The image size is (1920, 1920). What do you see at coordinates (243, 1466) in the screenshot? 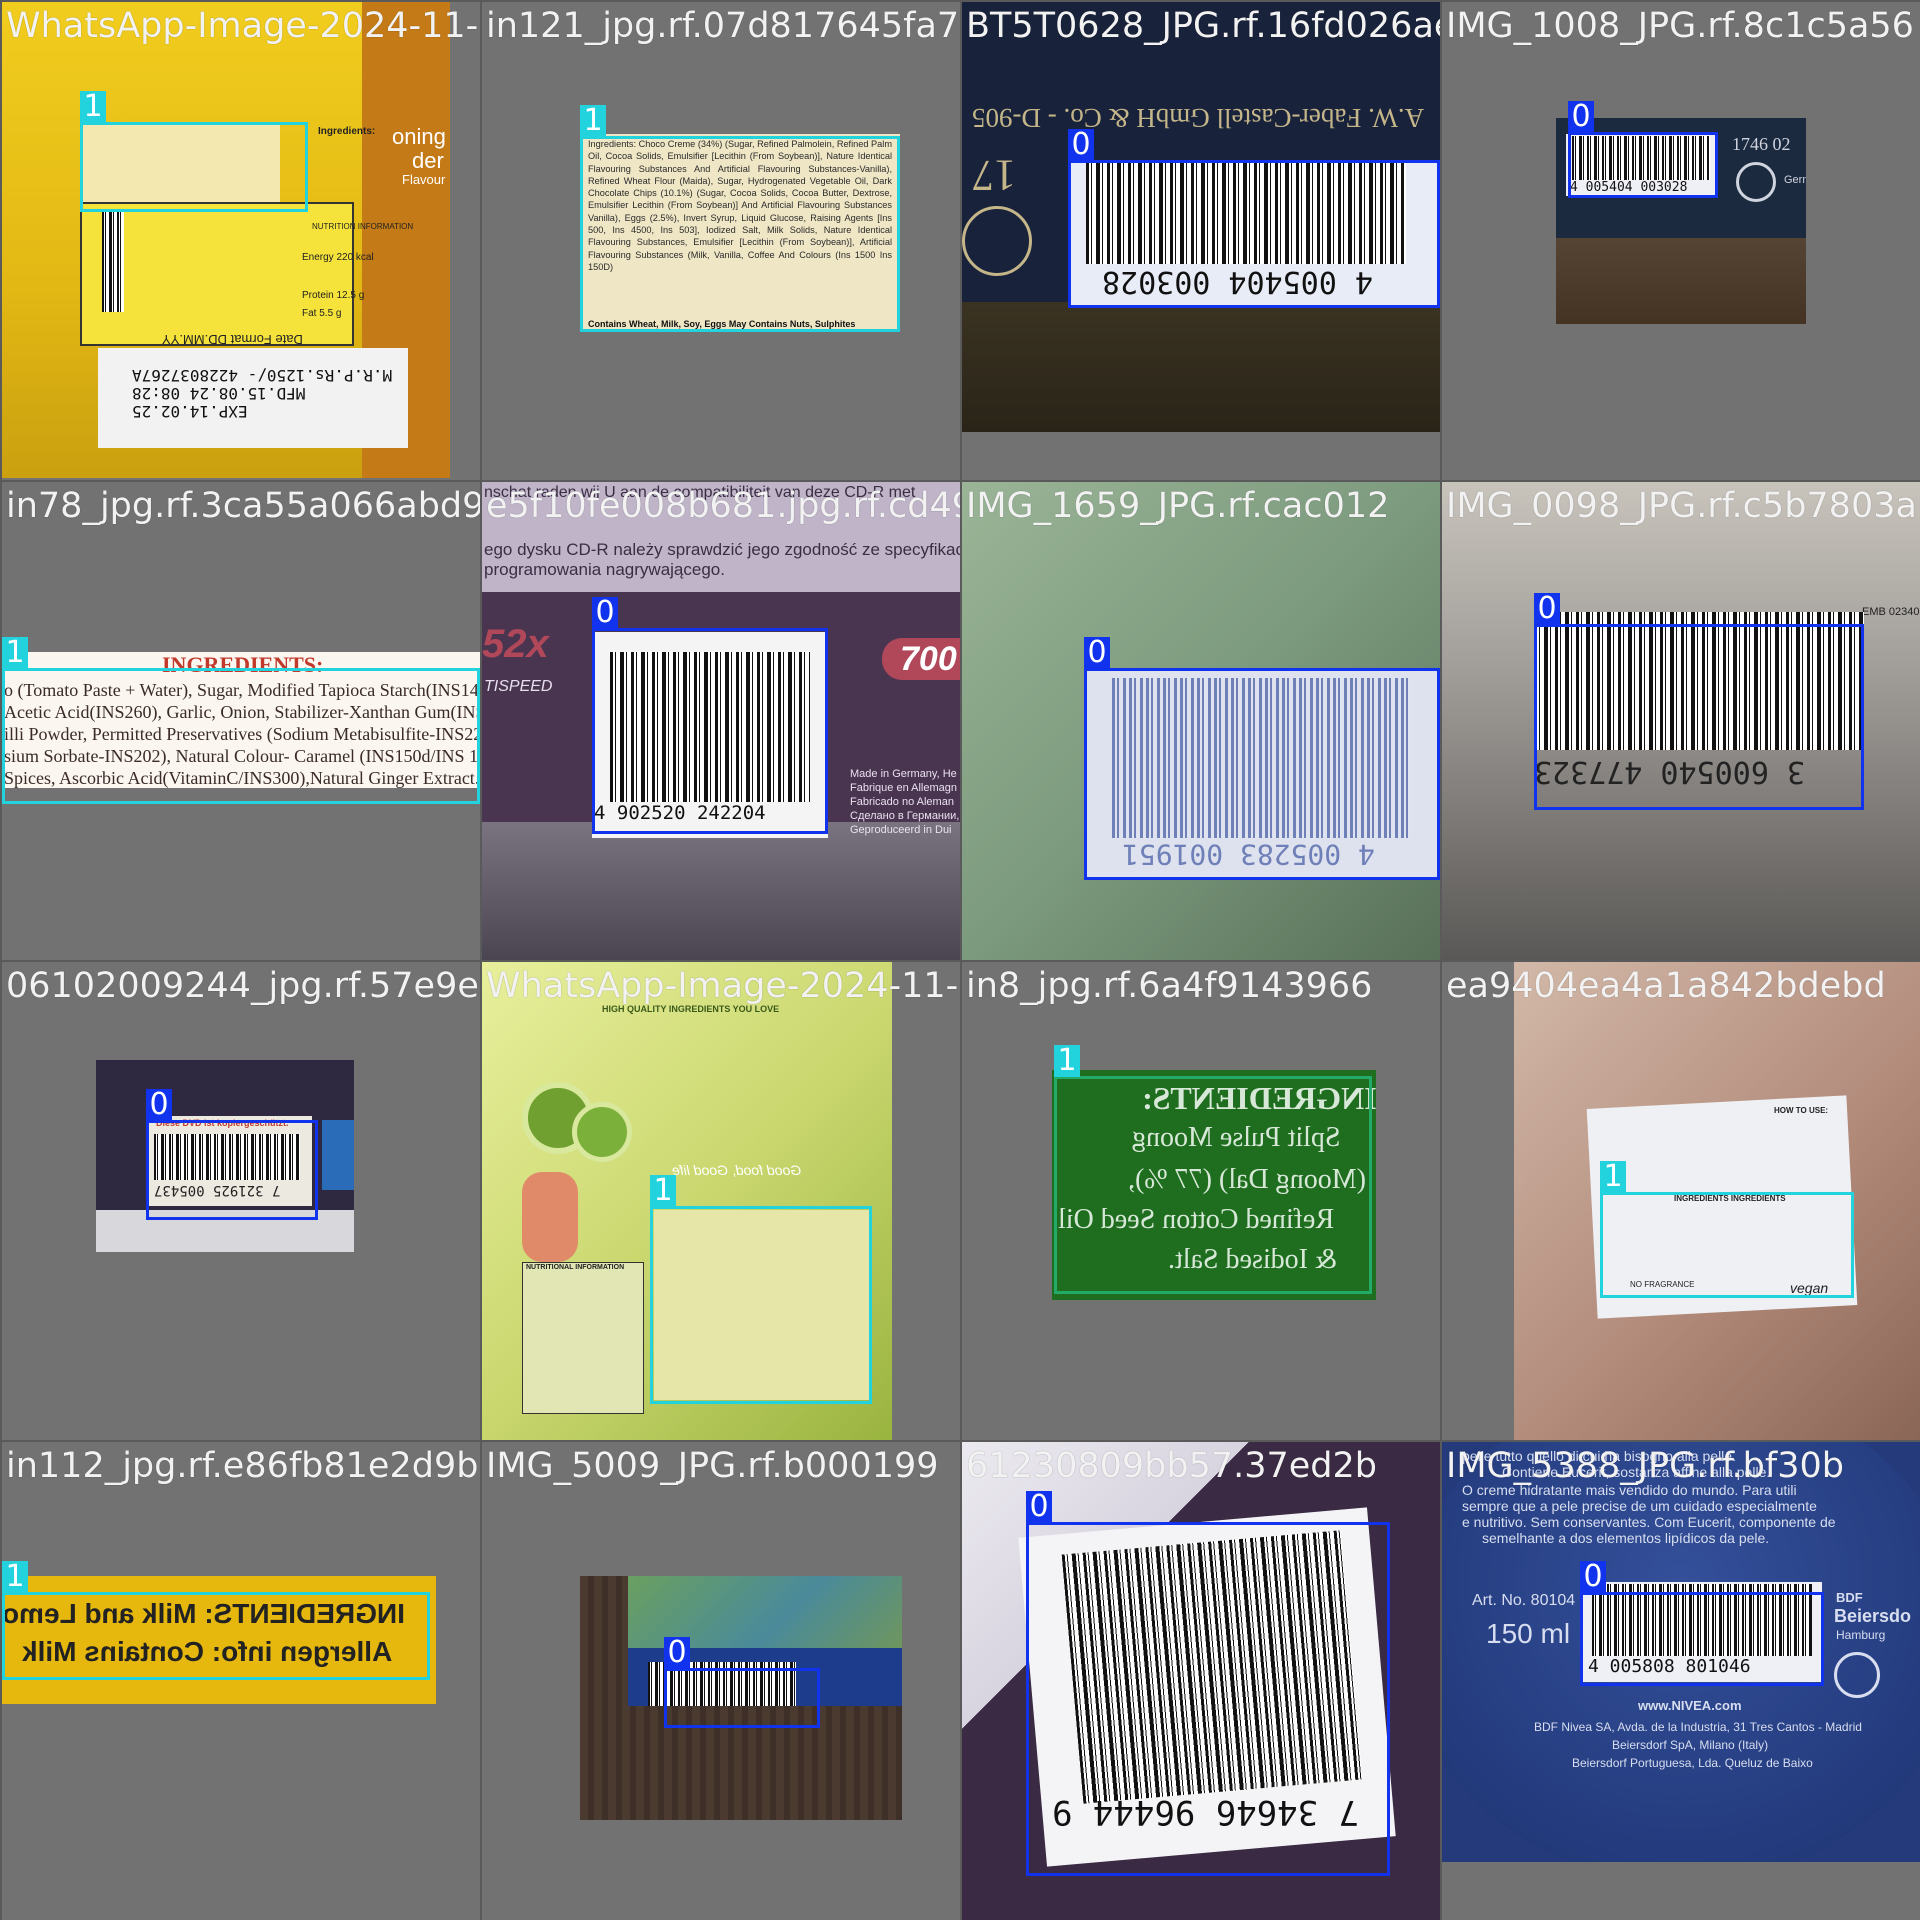
I see `tile-title: in112_jpg.rf.e86fb81e2d9b0` at bounding box center [243, 1466].